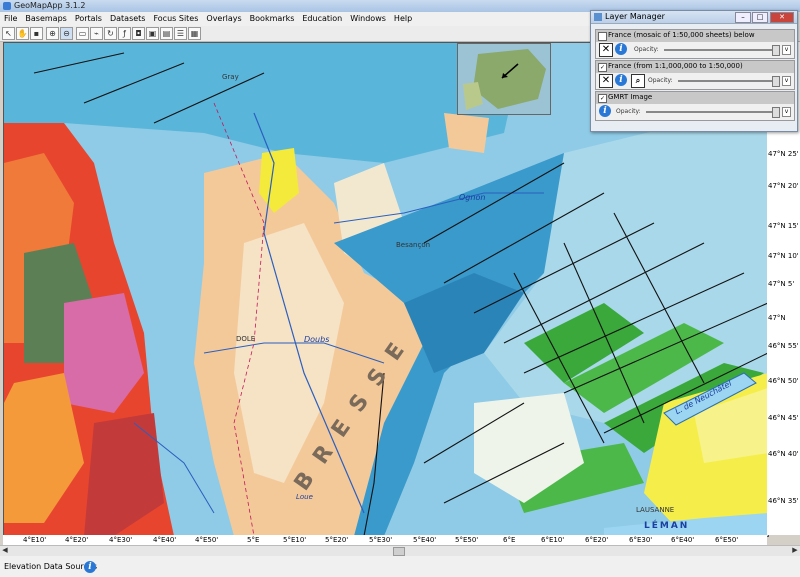  Describe the element at coordinates (128, 18) in the screenshot. I see `menu-datasets: Datasets` at that location.